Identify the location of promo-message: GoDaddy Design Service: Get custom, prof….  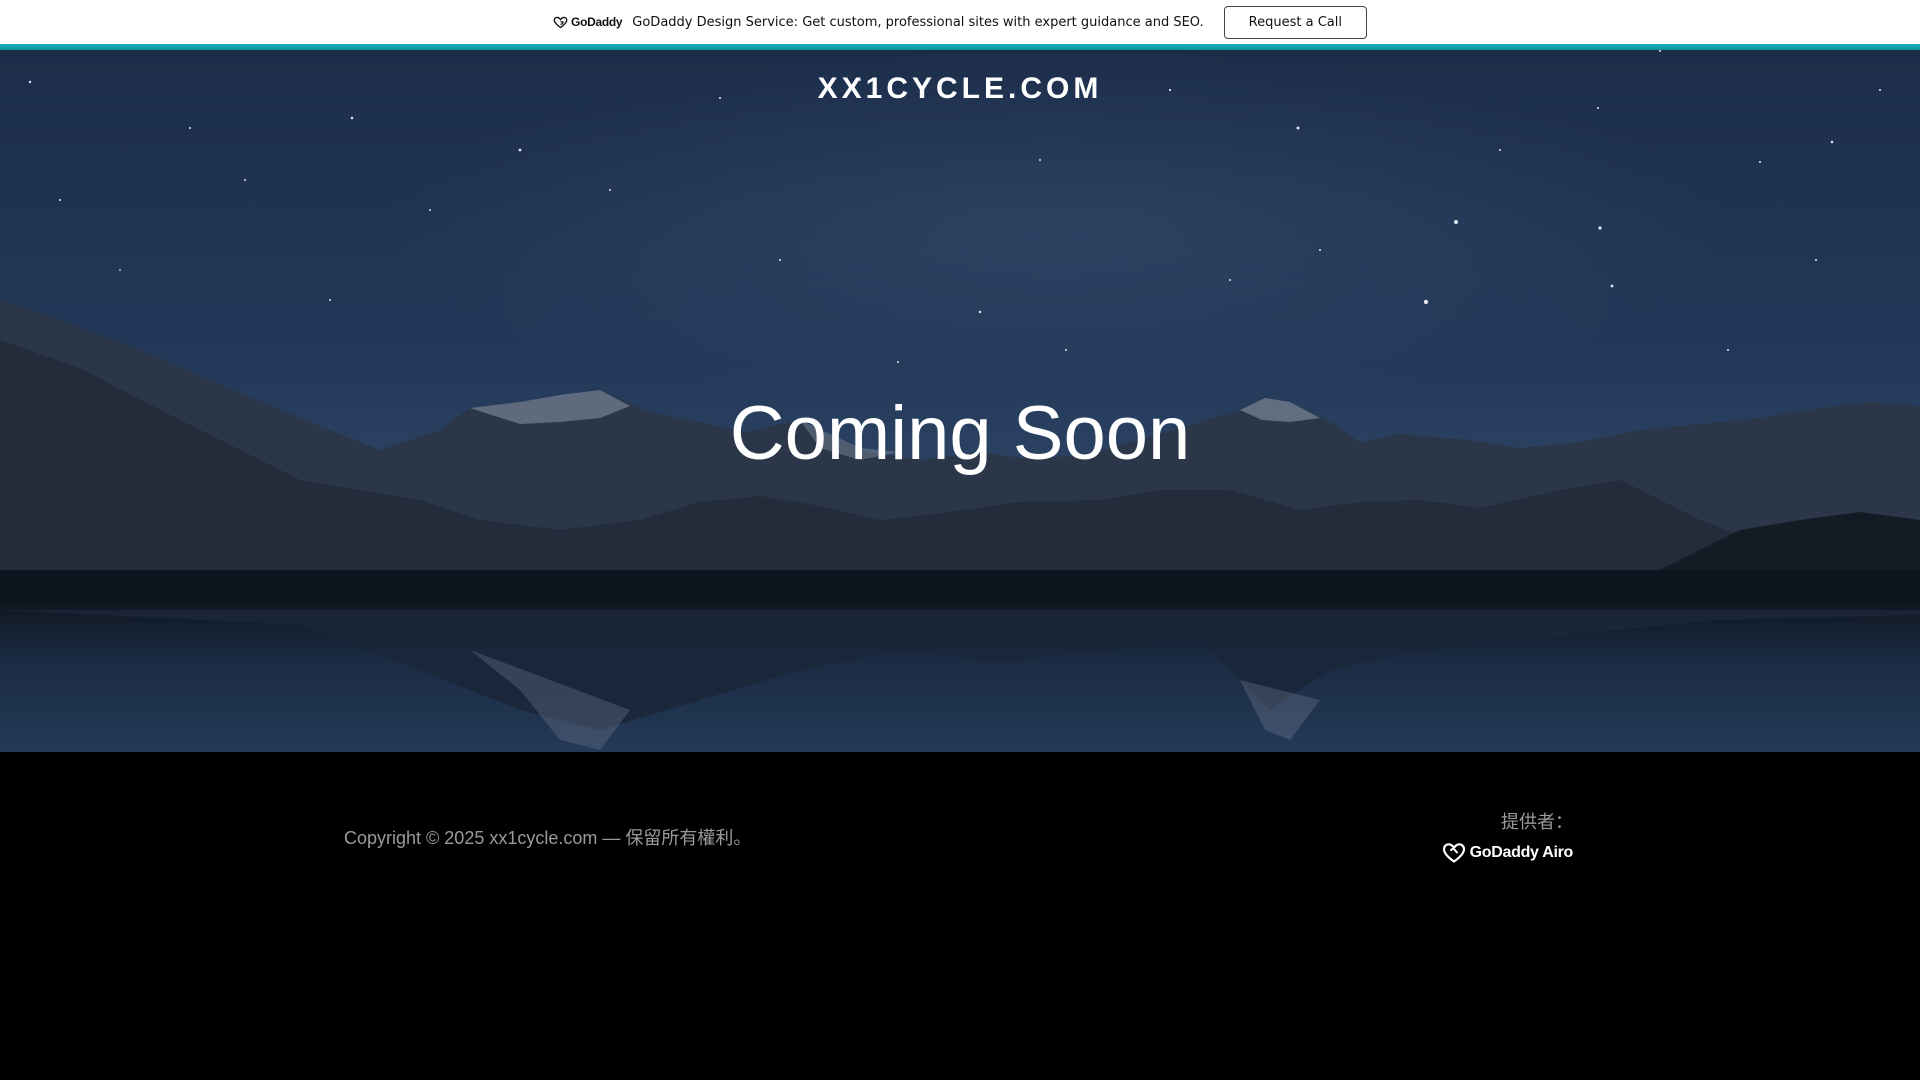
(918, 22).